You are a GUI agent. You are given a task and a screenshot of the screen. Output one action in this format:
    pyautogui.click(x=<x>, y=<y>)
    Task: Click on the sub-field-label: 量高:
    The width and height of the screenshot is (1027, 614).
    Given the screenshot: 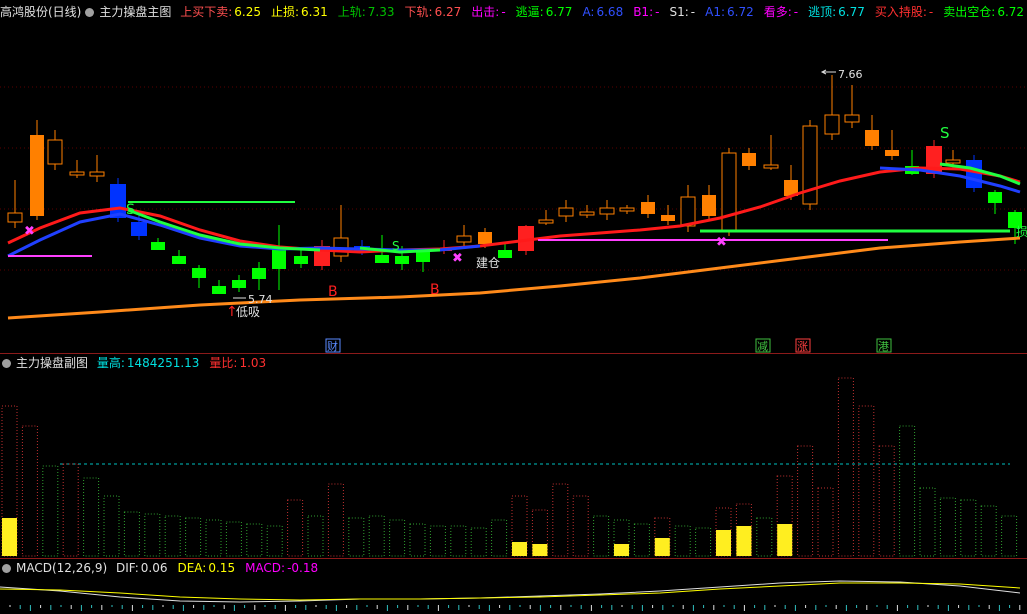 What is the action you would take?
    pyautogui.click(x=110, y=363)
    